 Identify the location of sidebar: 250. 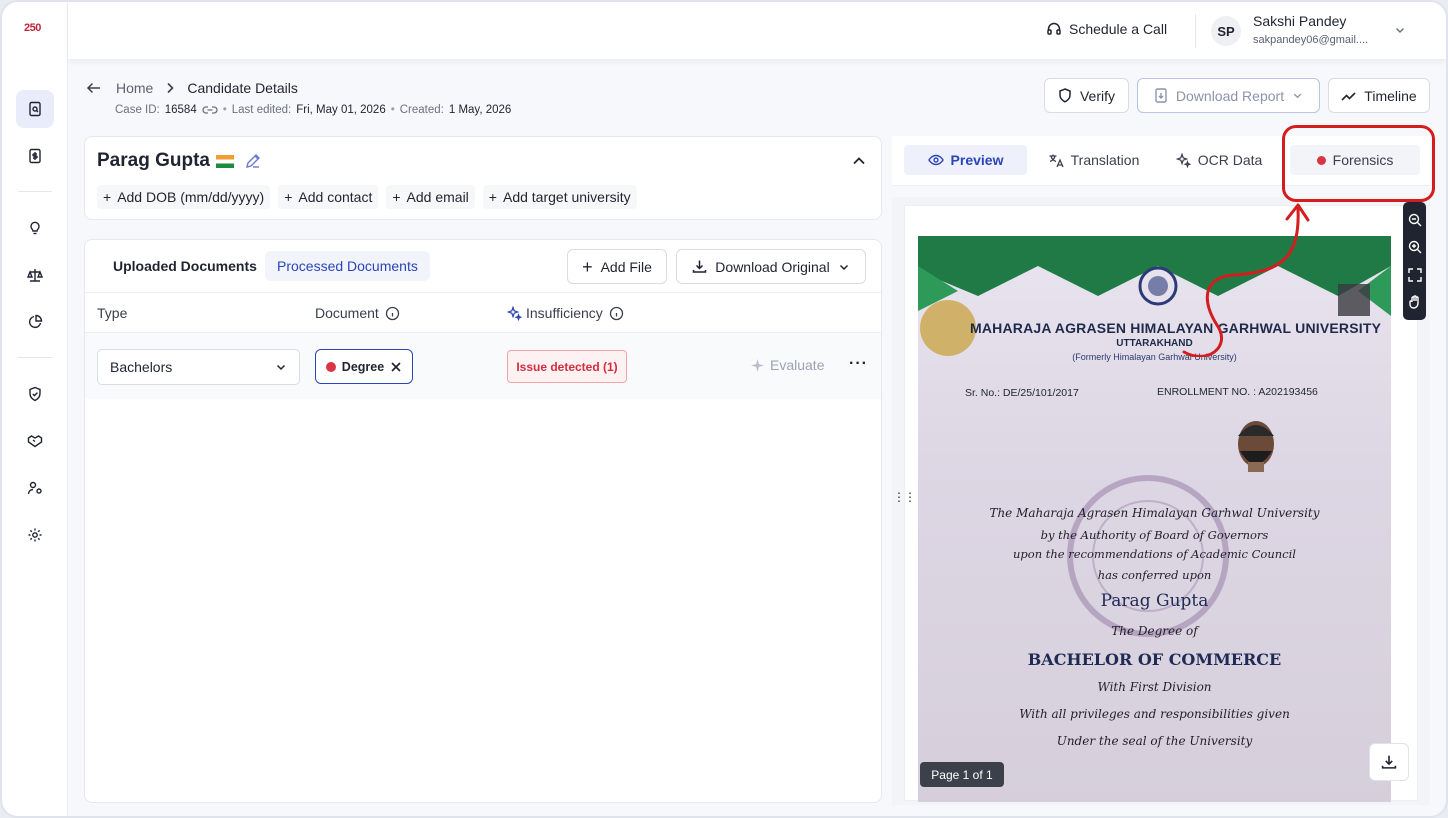
(35, 409).